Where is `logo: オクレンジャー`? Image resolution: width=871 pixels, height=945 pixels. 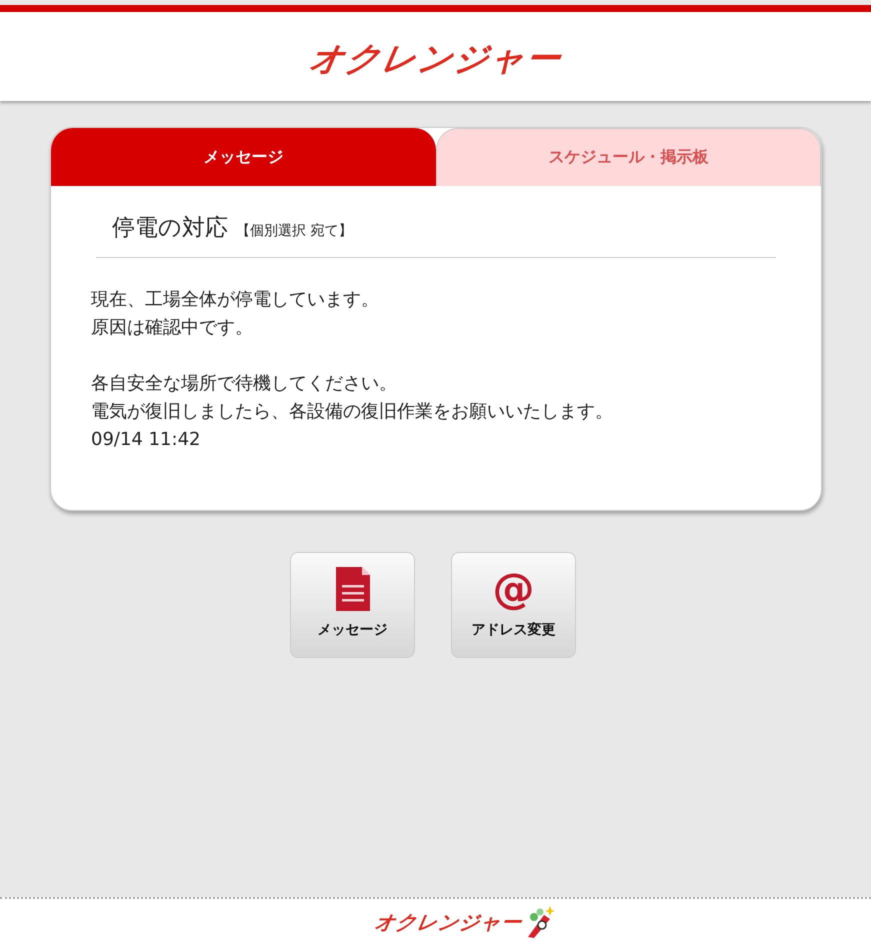 logo: オクレンジャー is located at coordinates (436, 59).